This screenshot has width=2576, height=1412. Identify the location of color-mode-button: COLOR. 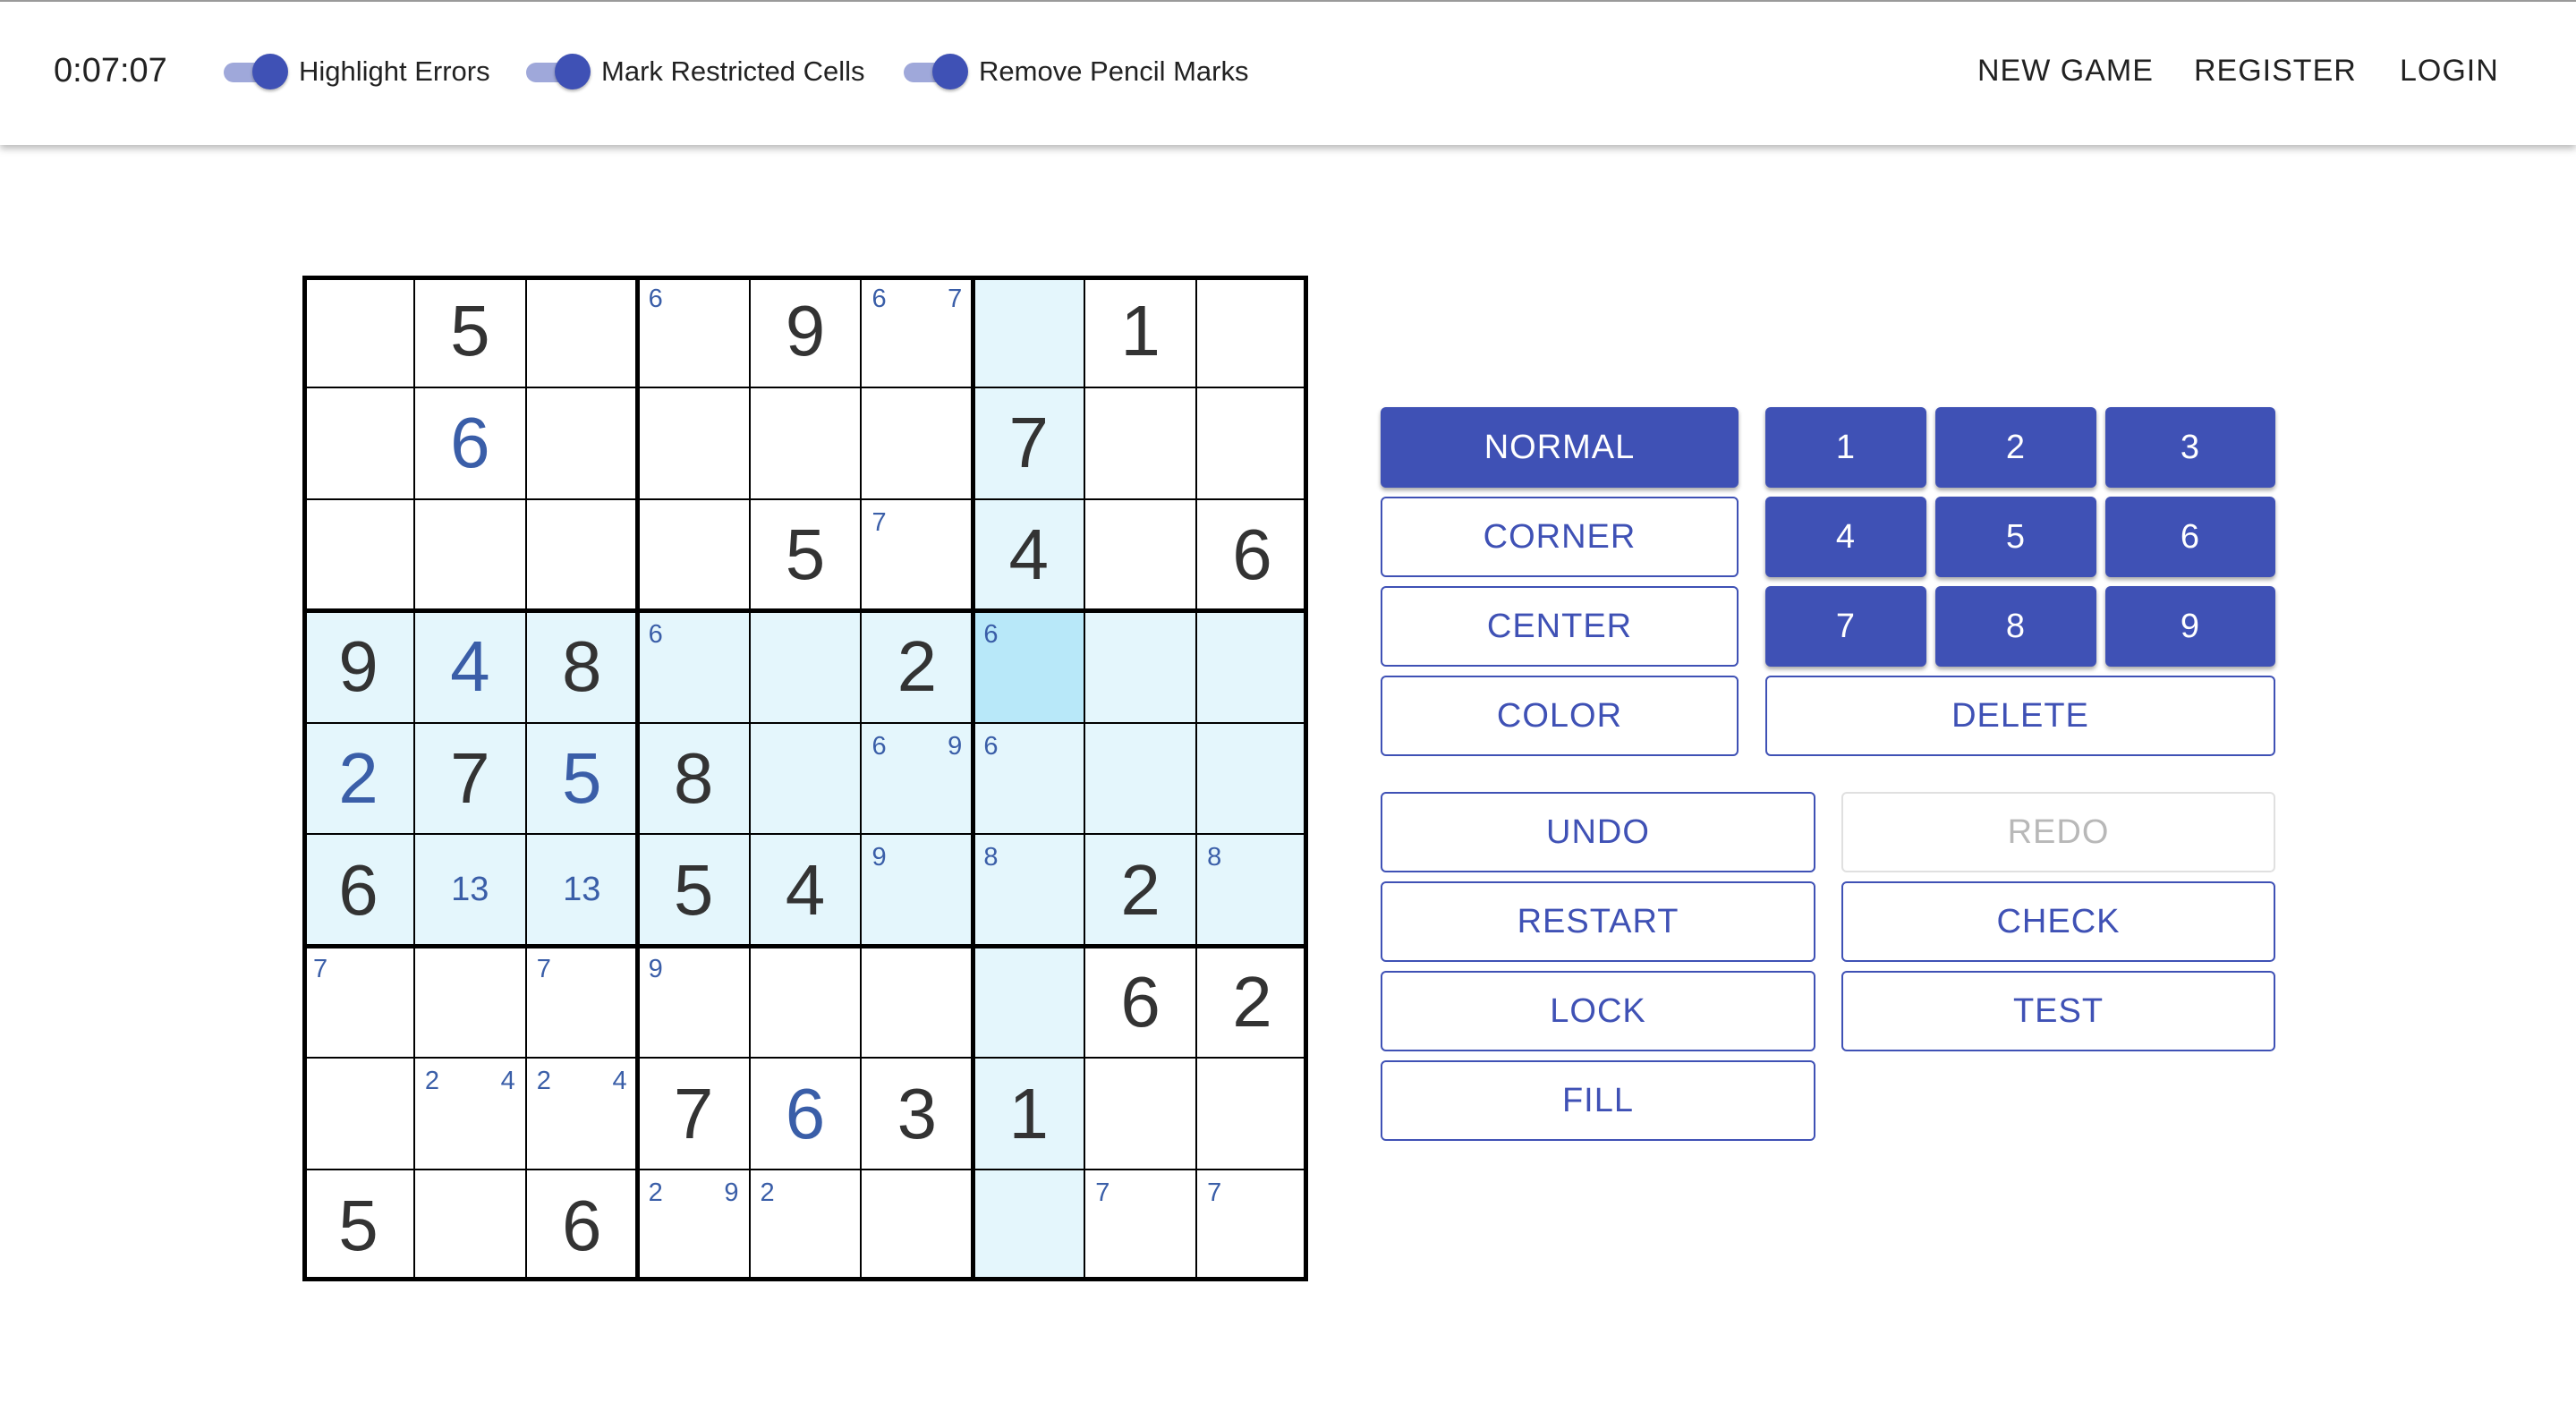
(1560, 716).